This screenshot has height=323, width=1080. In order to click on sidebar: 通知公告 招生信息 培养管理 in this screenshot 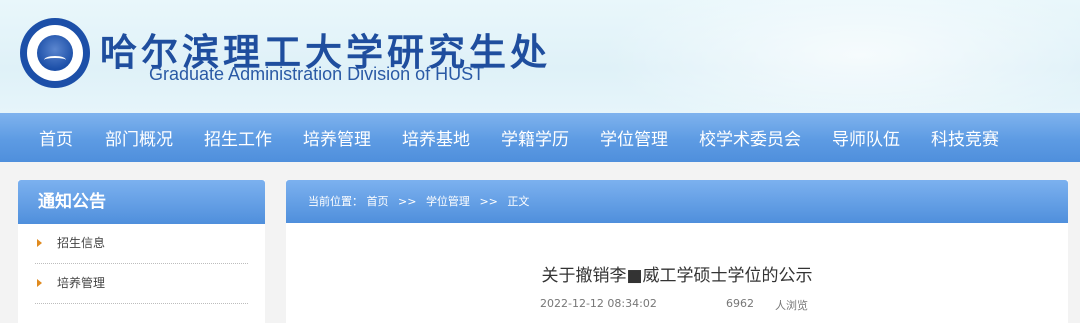, I will do `click(141, 251)`.